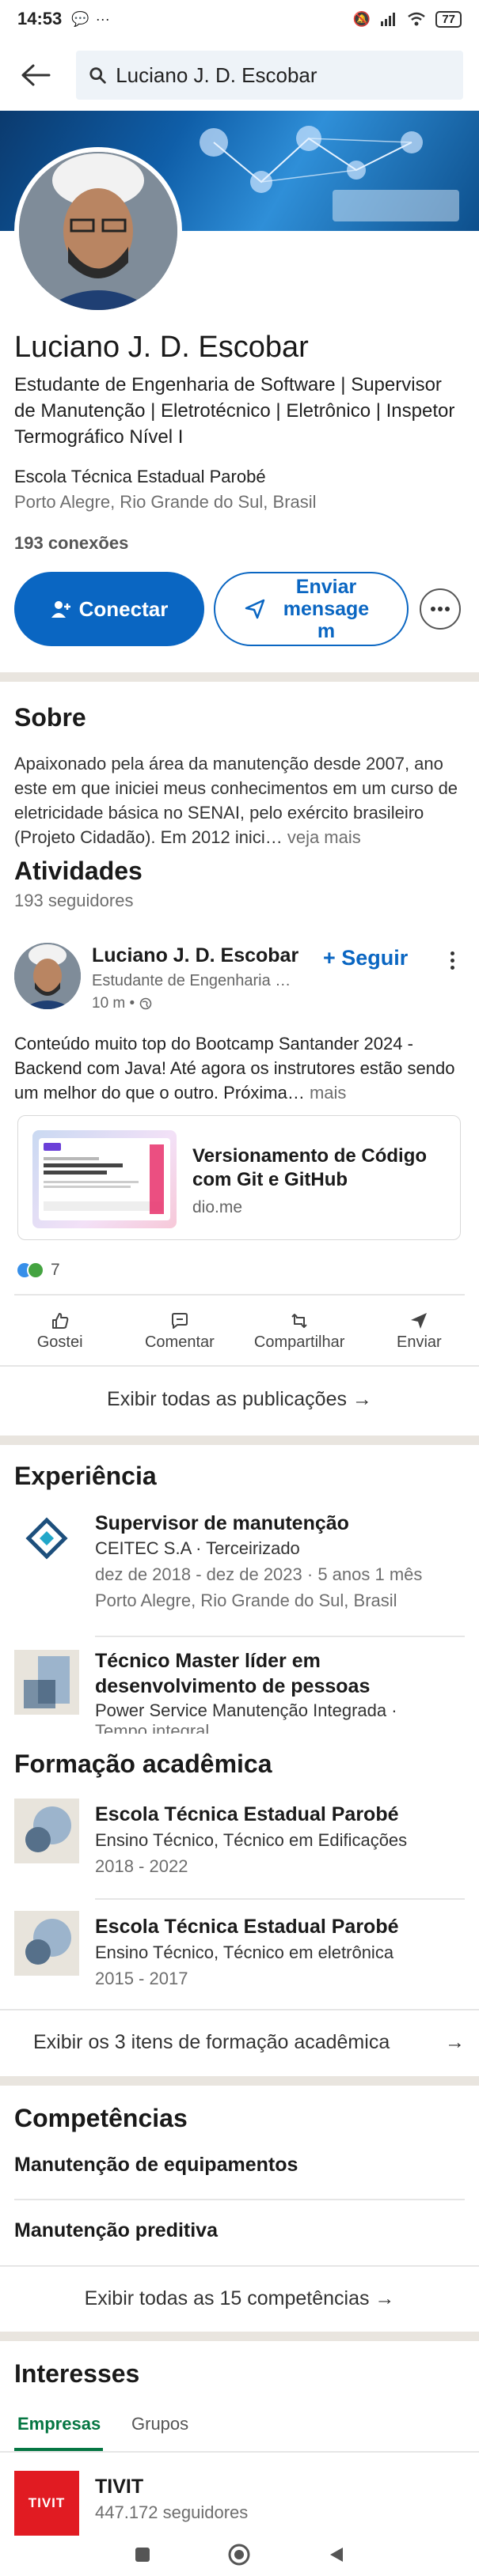 This screenshot has height=2576, width=479. I want to click on reactions-summary: 7, so click(38, 1271).